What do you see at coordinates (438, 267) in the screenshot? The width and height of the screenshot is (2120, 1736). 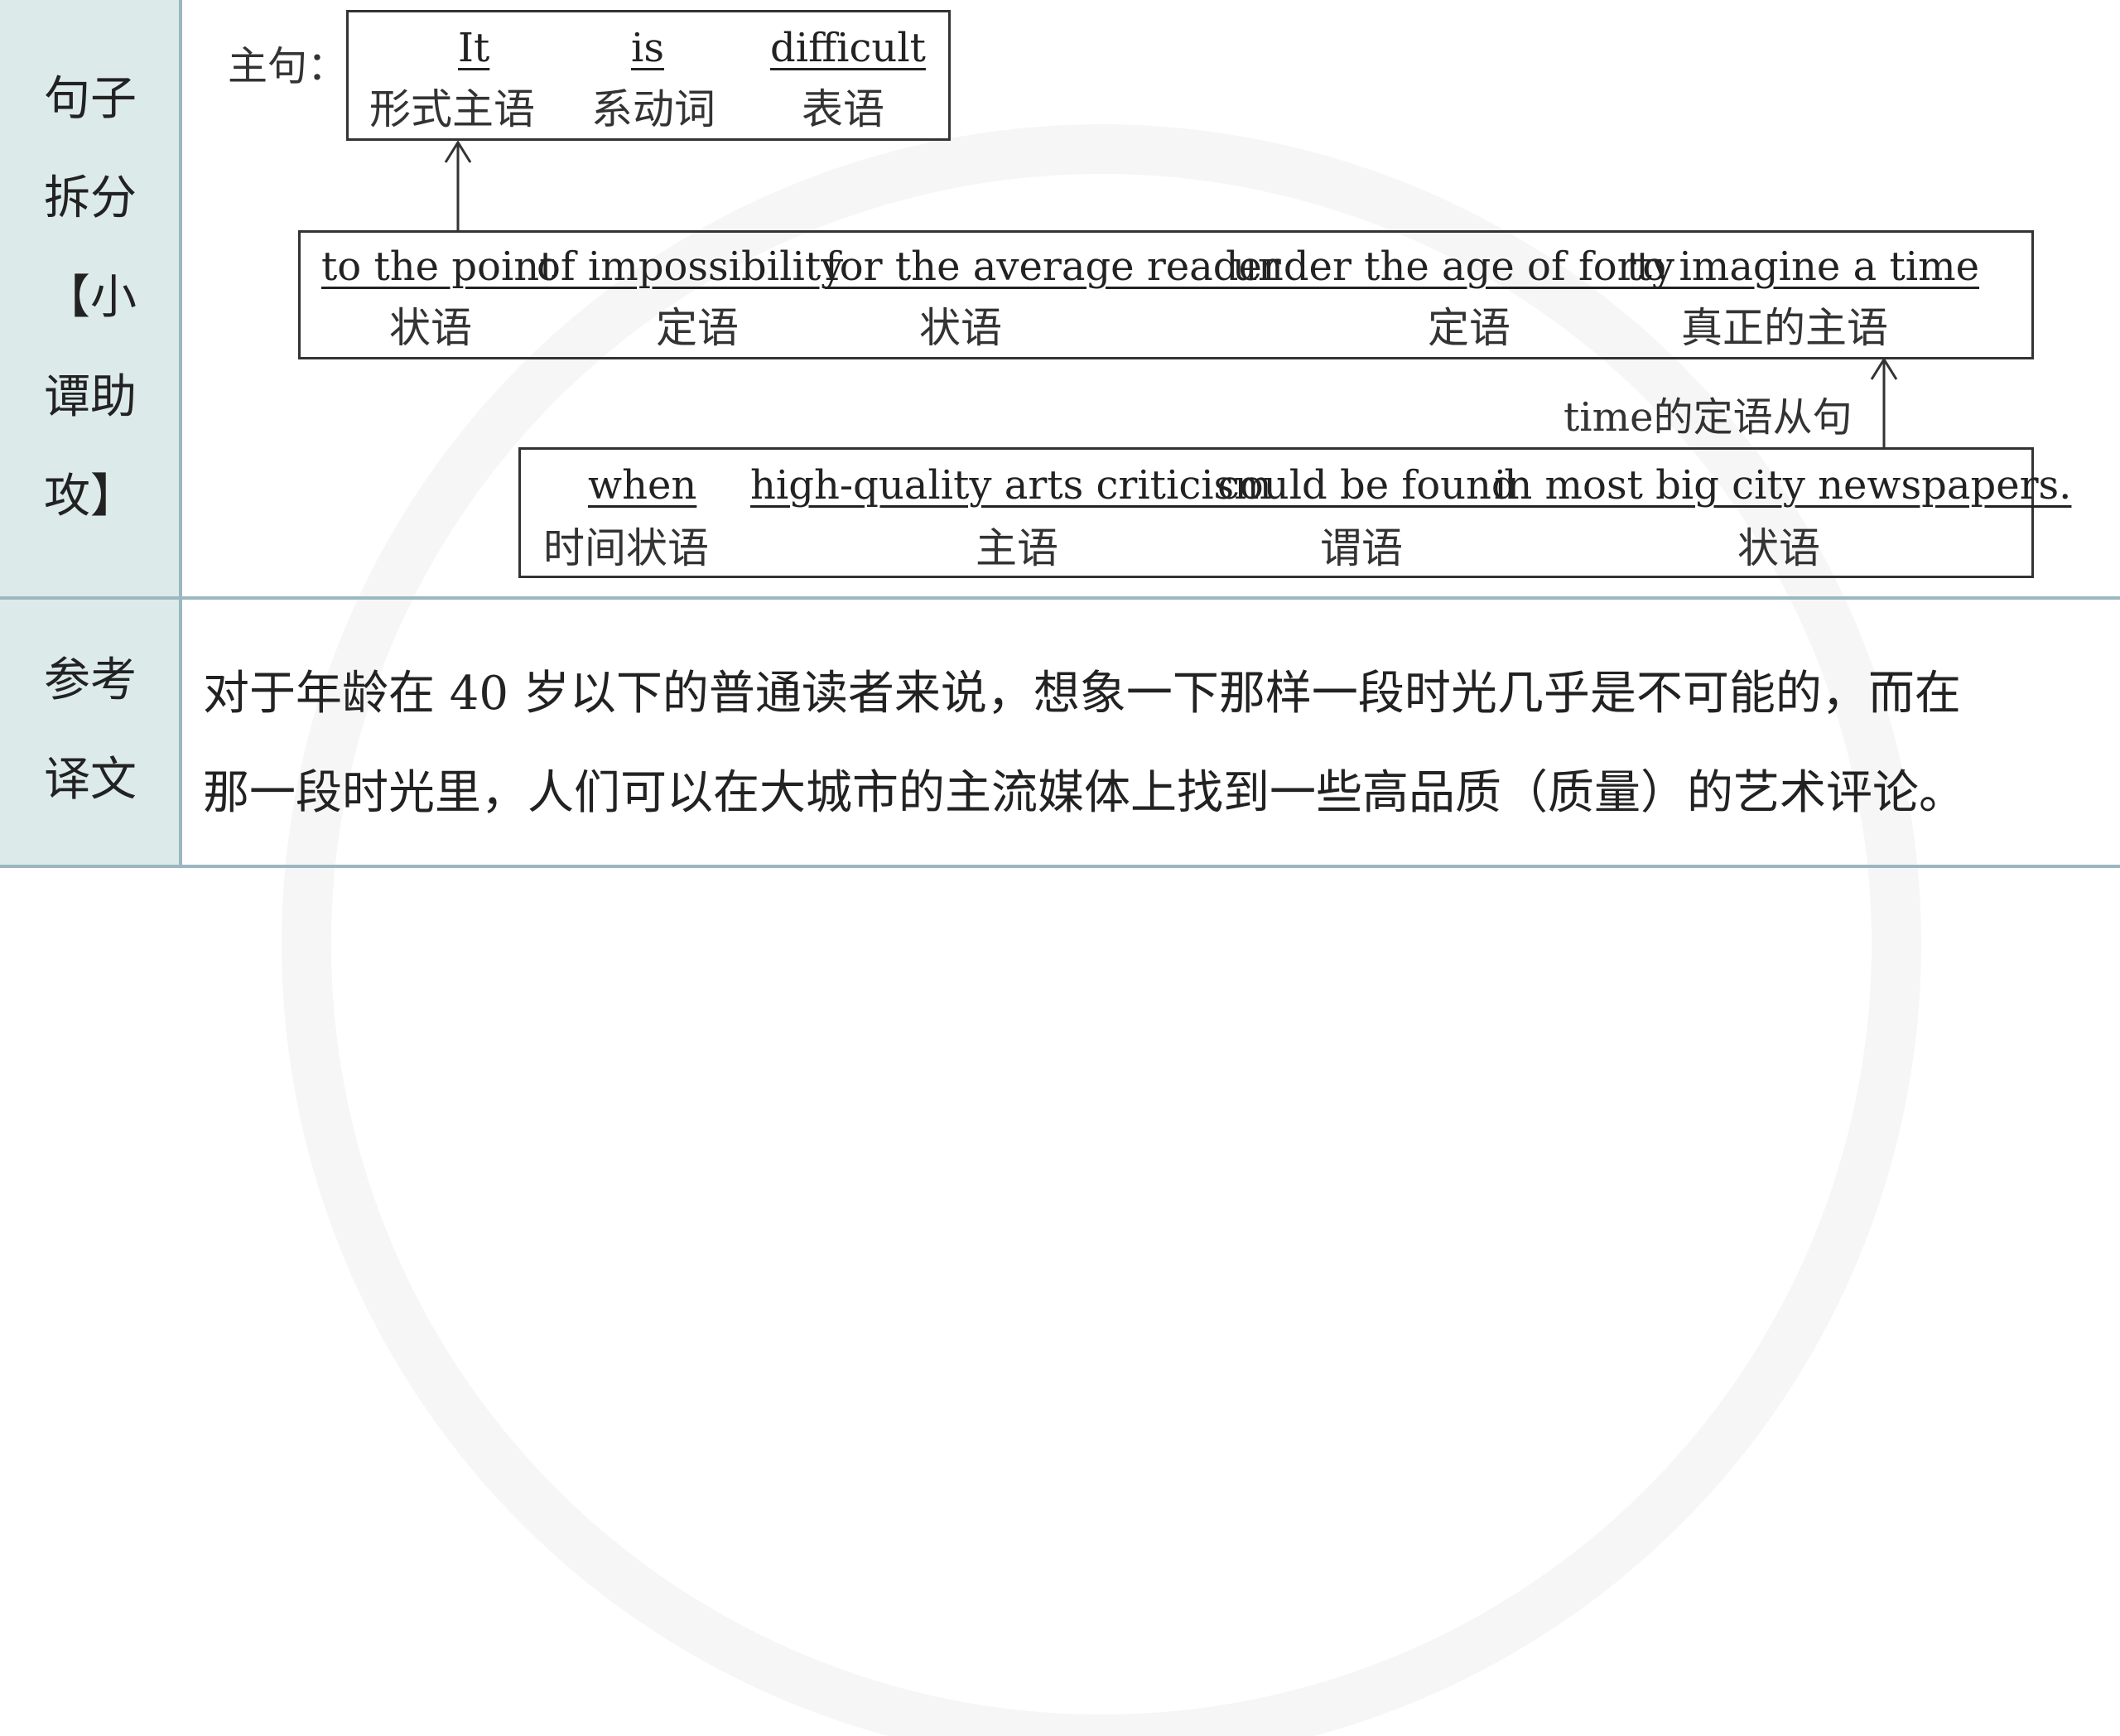 I see `infinitive-word: to the point` at bounding box center [438, 267].